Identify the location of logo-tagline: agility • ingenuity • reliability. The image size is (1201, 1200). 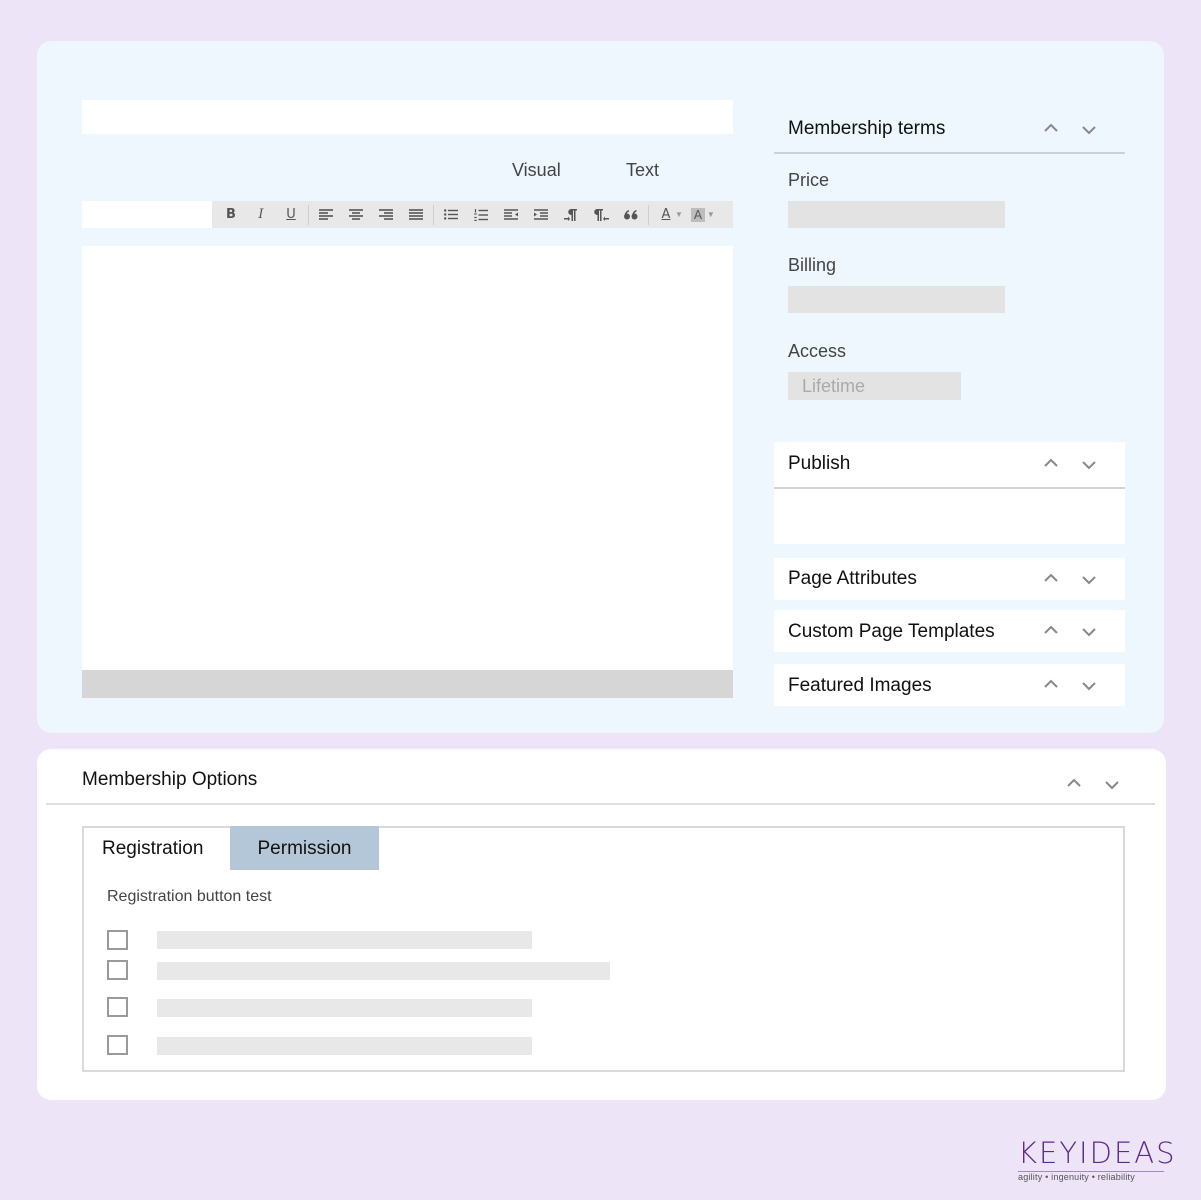
(1076, 1177).